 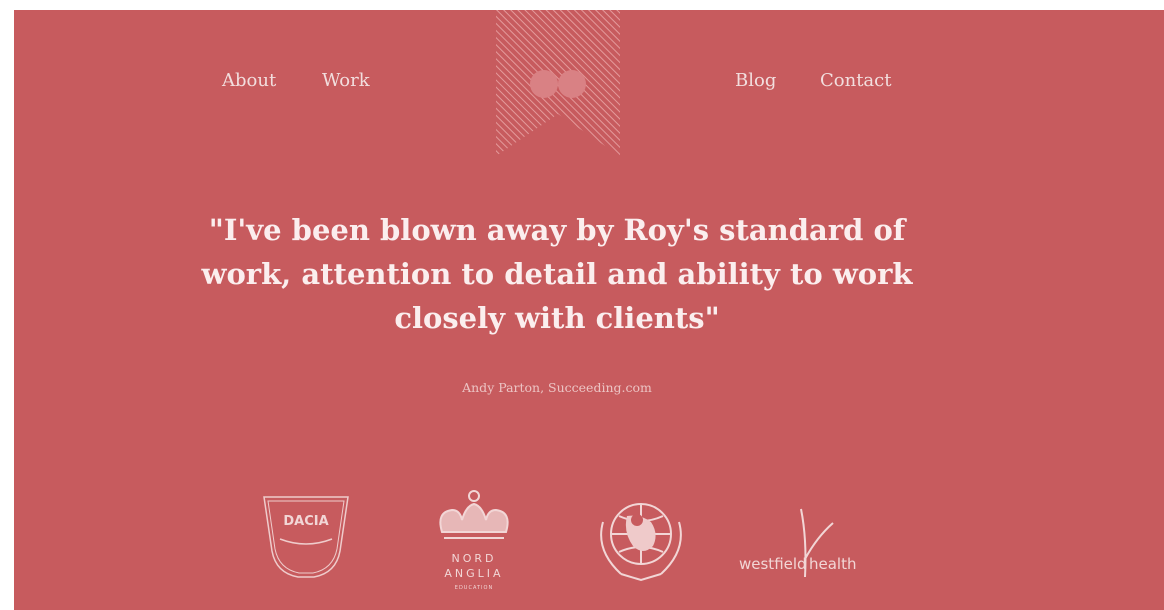 I want to click on client-logo-westfield-health: westfield health, so click(x=812, y=539).